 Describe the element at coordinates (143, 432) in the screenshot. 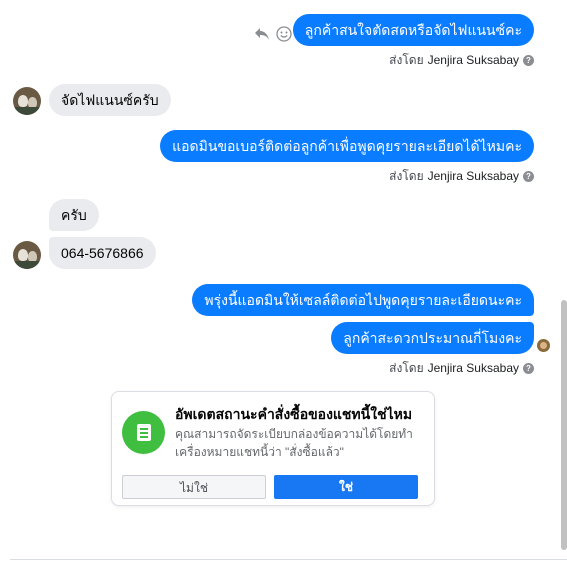

I see `order-document-icon` at that location.